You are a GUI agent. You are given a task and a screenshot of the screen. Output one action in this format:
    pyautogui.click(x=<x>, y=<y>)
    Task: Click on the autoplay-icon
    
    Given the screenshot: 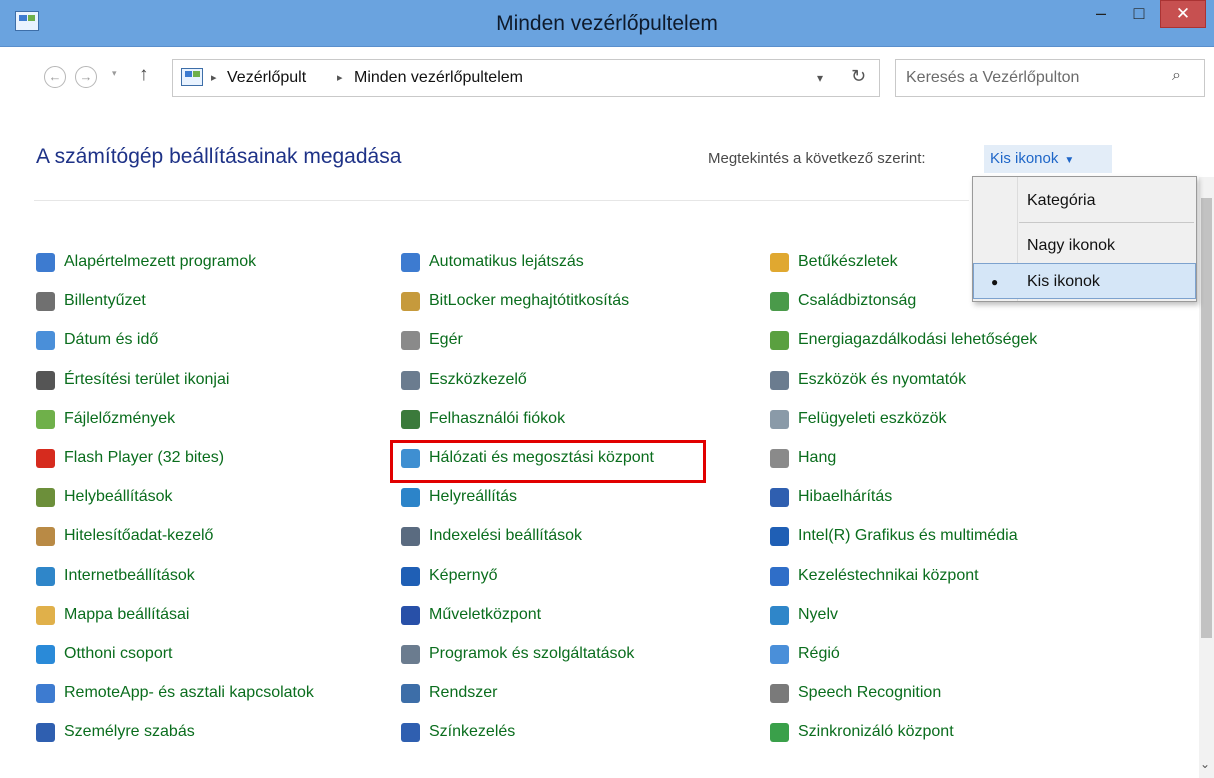 What is the action you would take?
    pyautogui.click(x=410, y=262)
    